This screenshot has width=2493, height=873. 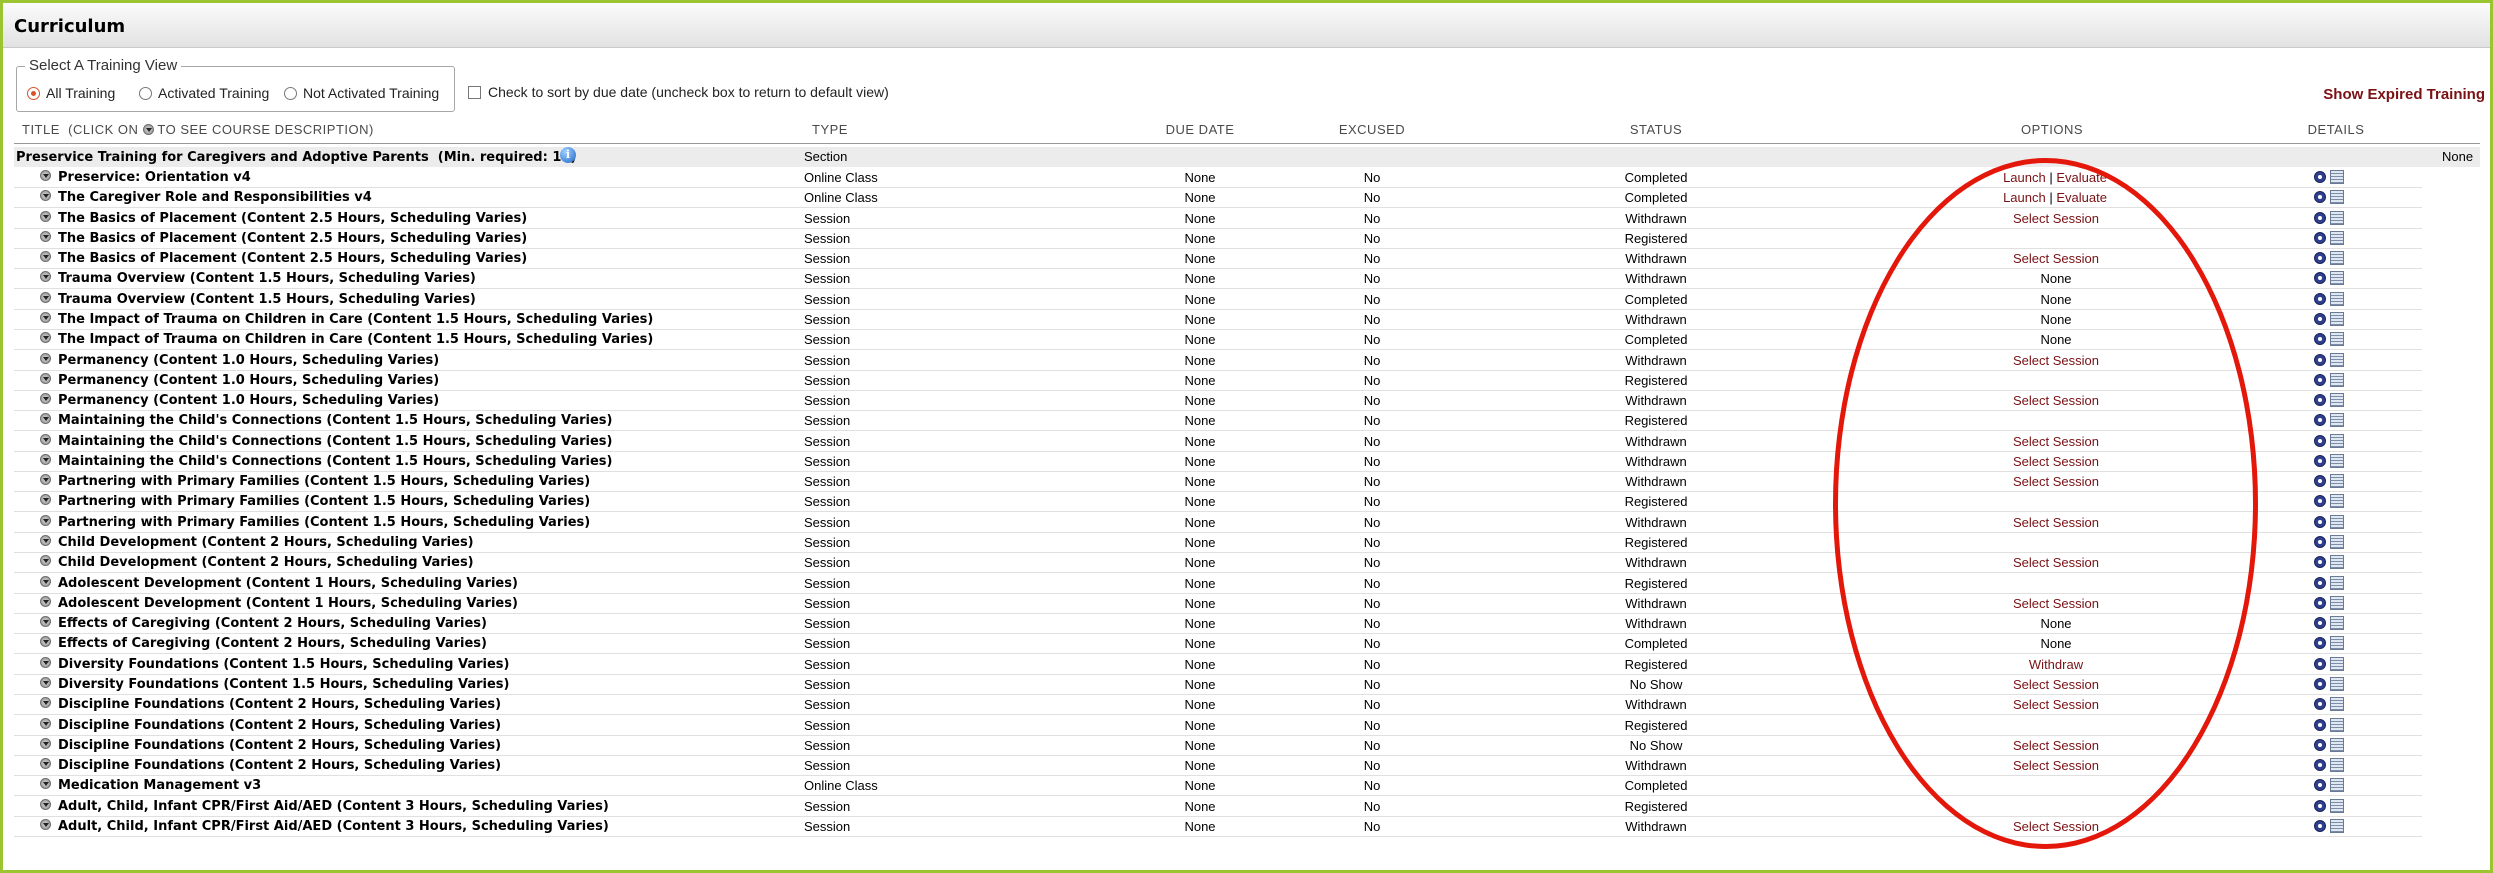 What do you see at coordinates (2404, 94) in the screenshot?
I see `show-expired-training-link: Show Expired Training` at bounding box center [2404, 94].